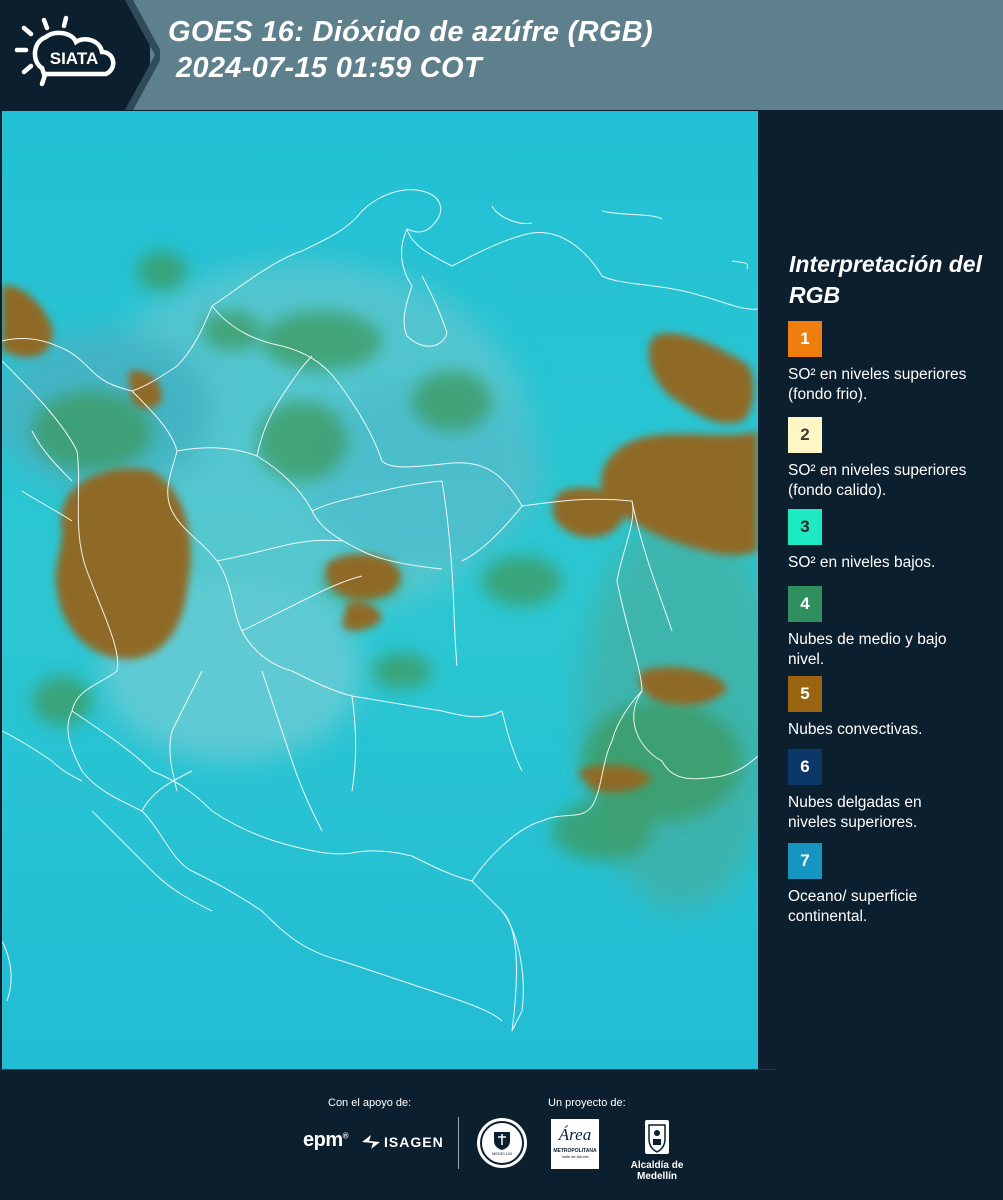 The width and height of the screenshot is (1003, 1200). What do you see at coordinates (805, 527) in the screenshot?
I see `legend-swatch: 3` at bounding box center [805, 527].